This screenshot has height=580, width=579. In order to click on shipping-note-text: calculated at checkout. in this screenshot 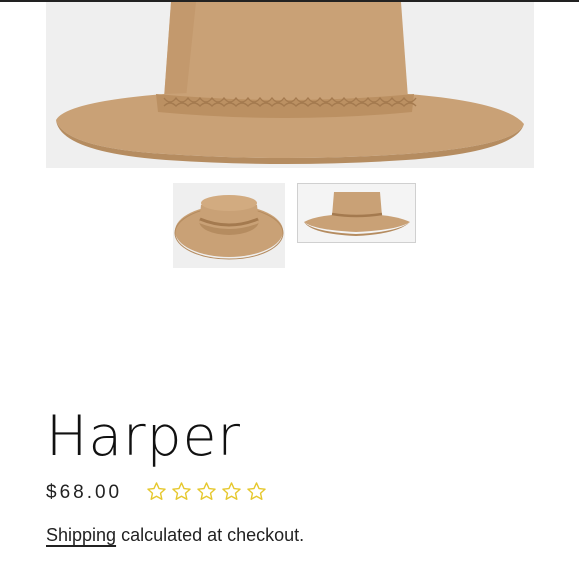, I will do `click(210, 535)`.